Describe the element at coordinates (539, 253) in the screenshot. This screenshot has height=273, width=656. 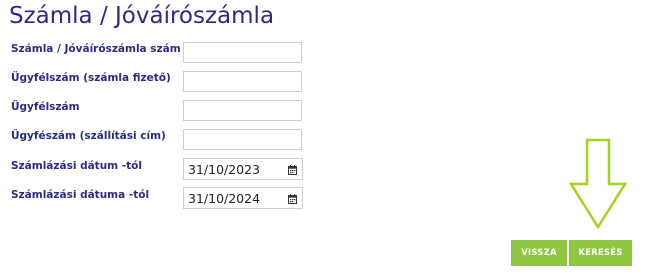
I see `back-button: VISSZA` at that location.